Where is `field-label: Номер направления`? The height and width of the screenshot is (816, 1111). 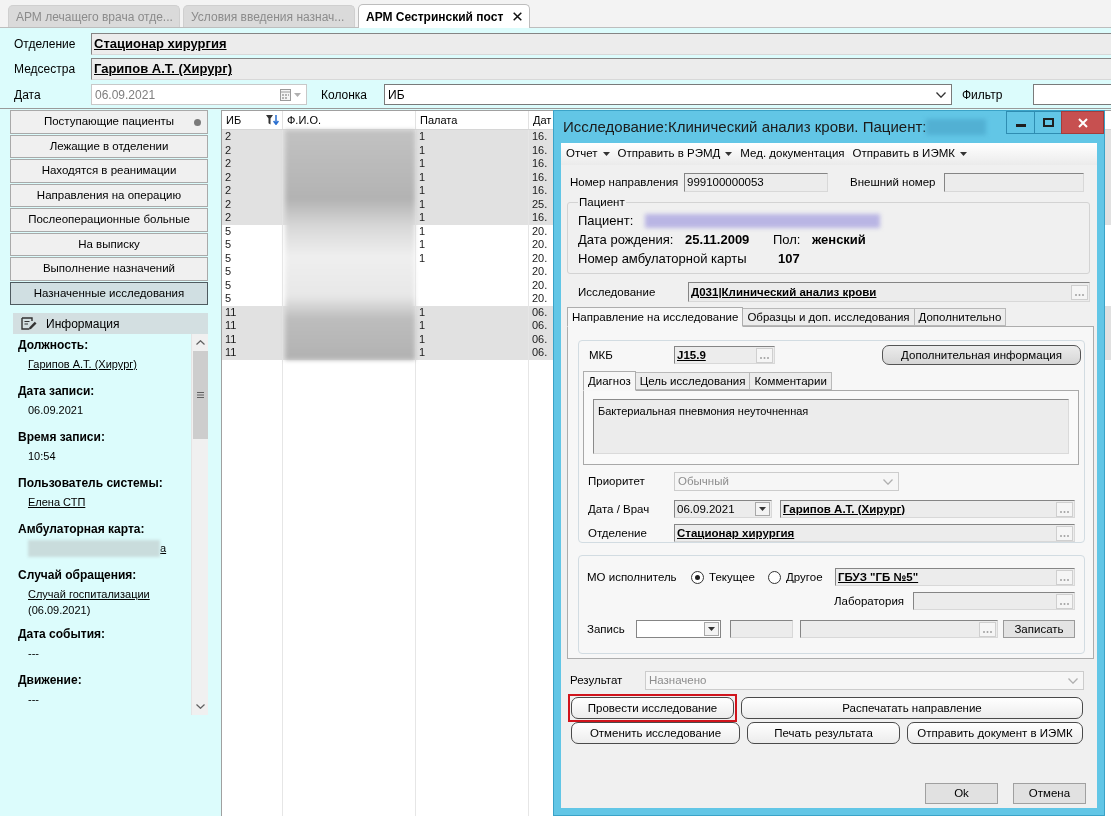
field-label: Номер направления is located at coordinates (625, 182).